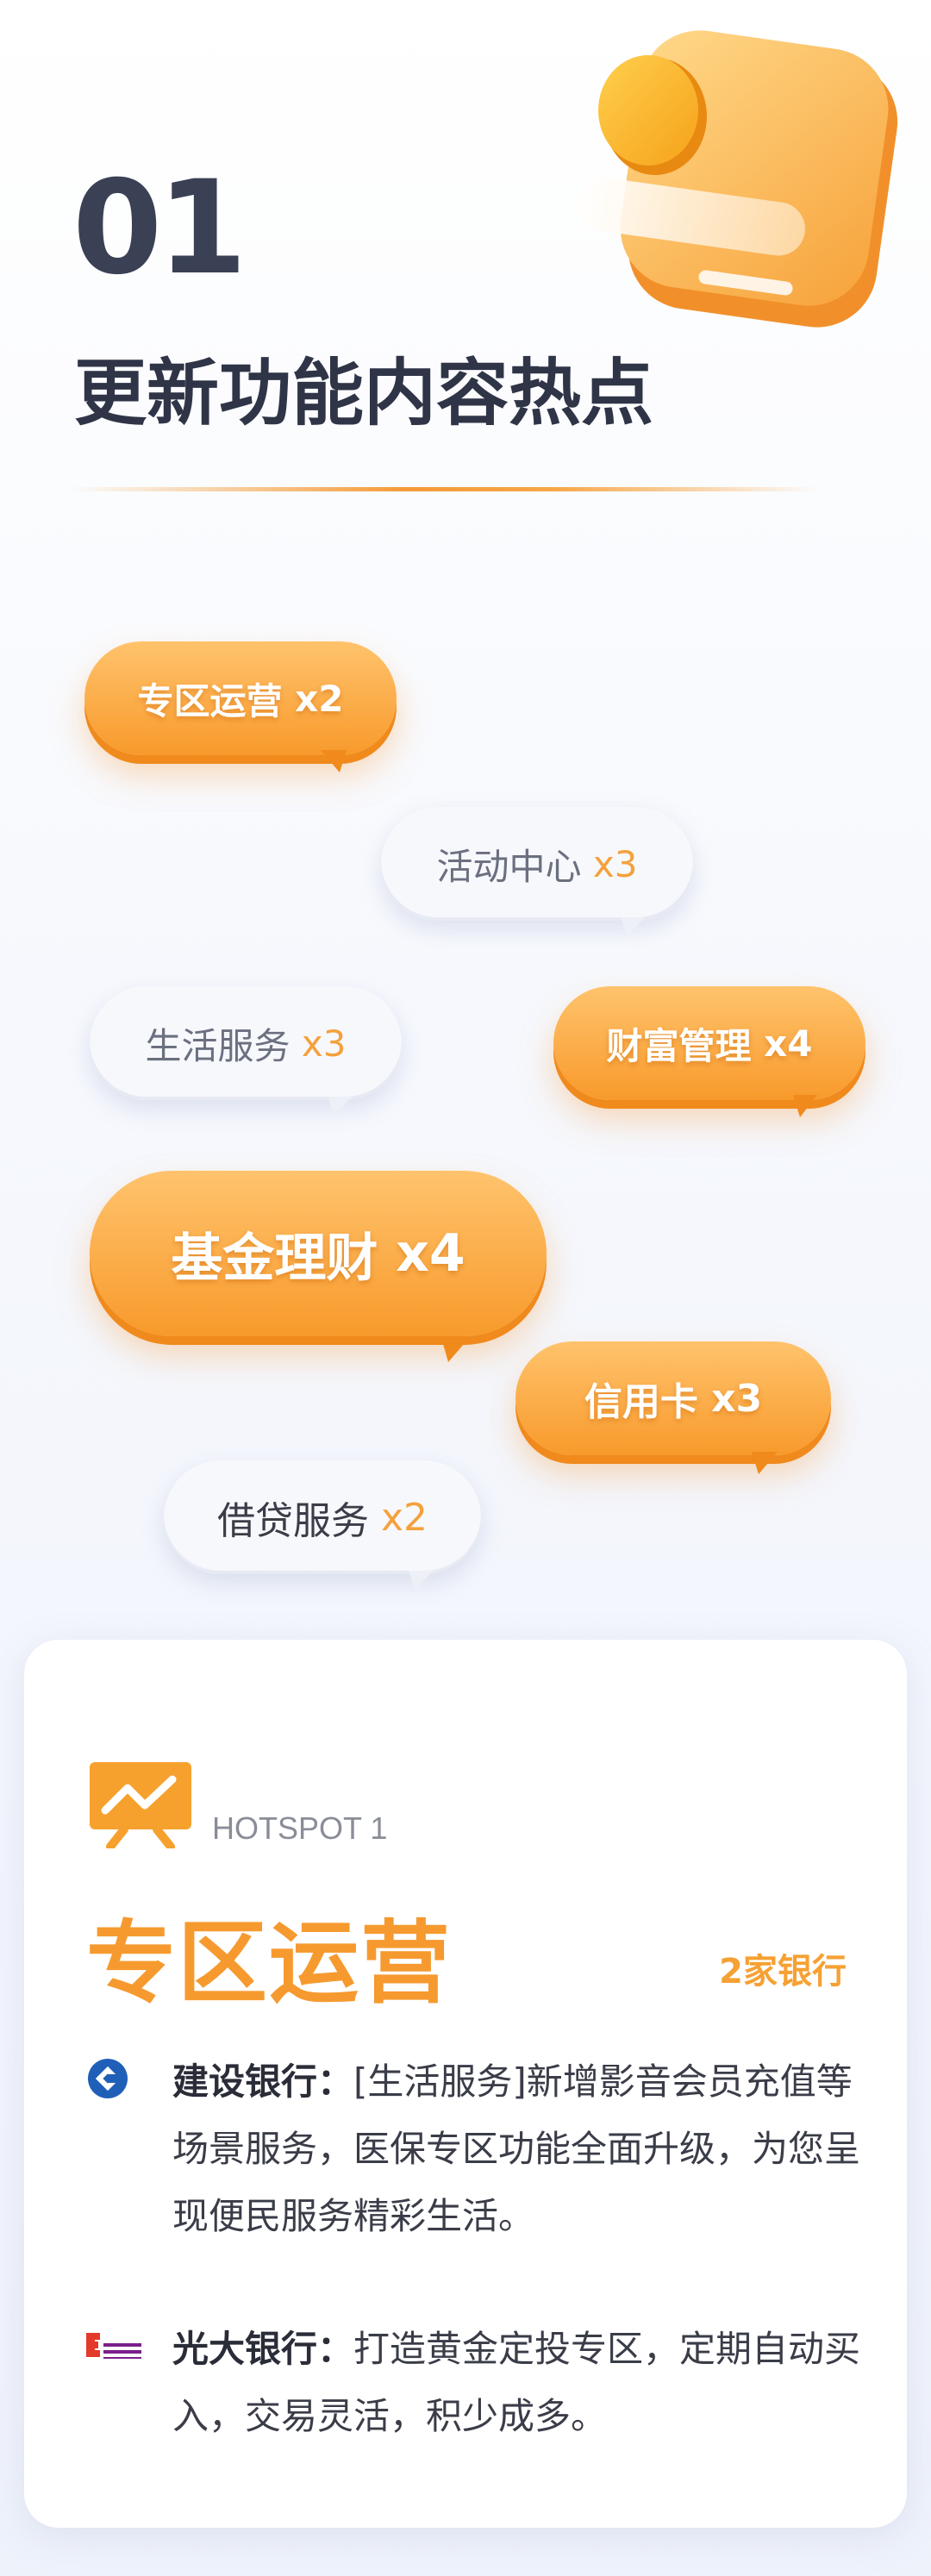  What do you see at coordinates (263, 2349) in the screenshot?
I see `bank-name: 光大银行：` at bounding box center [263, 2349].